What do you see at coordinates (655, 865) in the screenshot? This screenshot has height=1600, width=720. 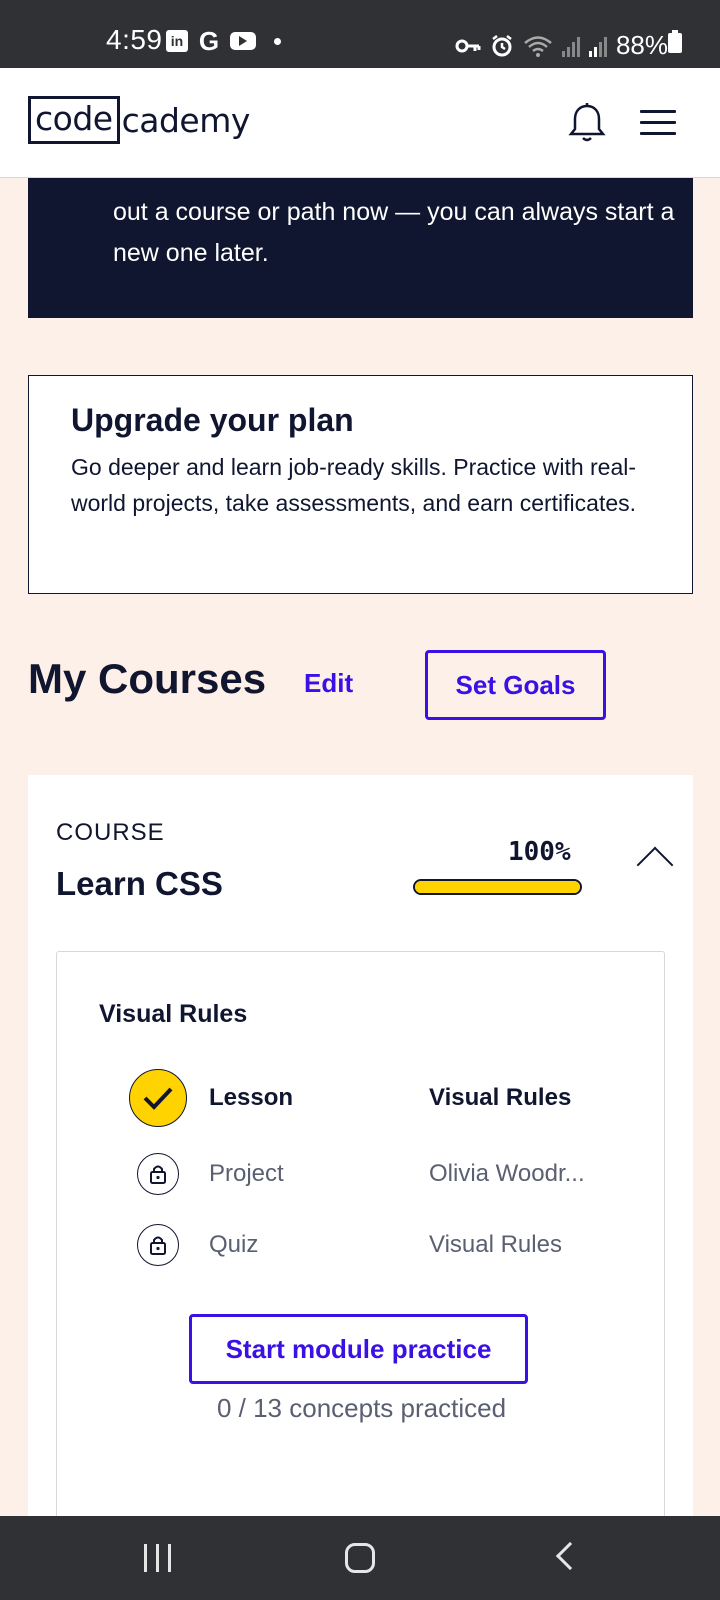 I see `chevron-up-icon` at bounding box center [655, 865].